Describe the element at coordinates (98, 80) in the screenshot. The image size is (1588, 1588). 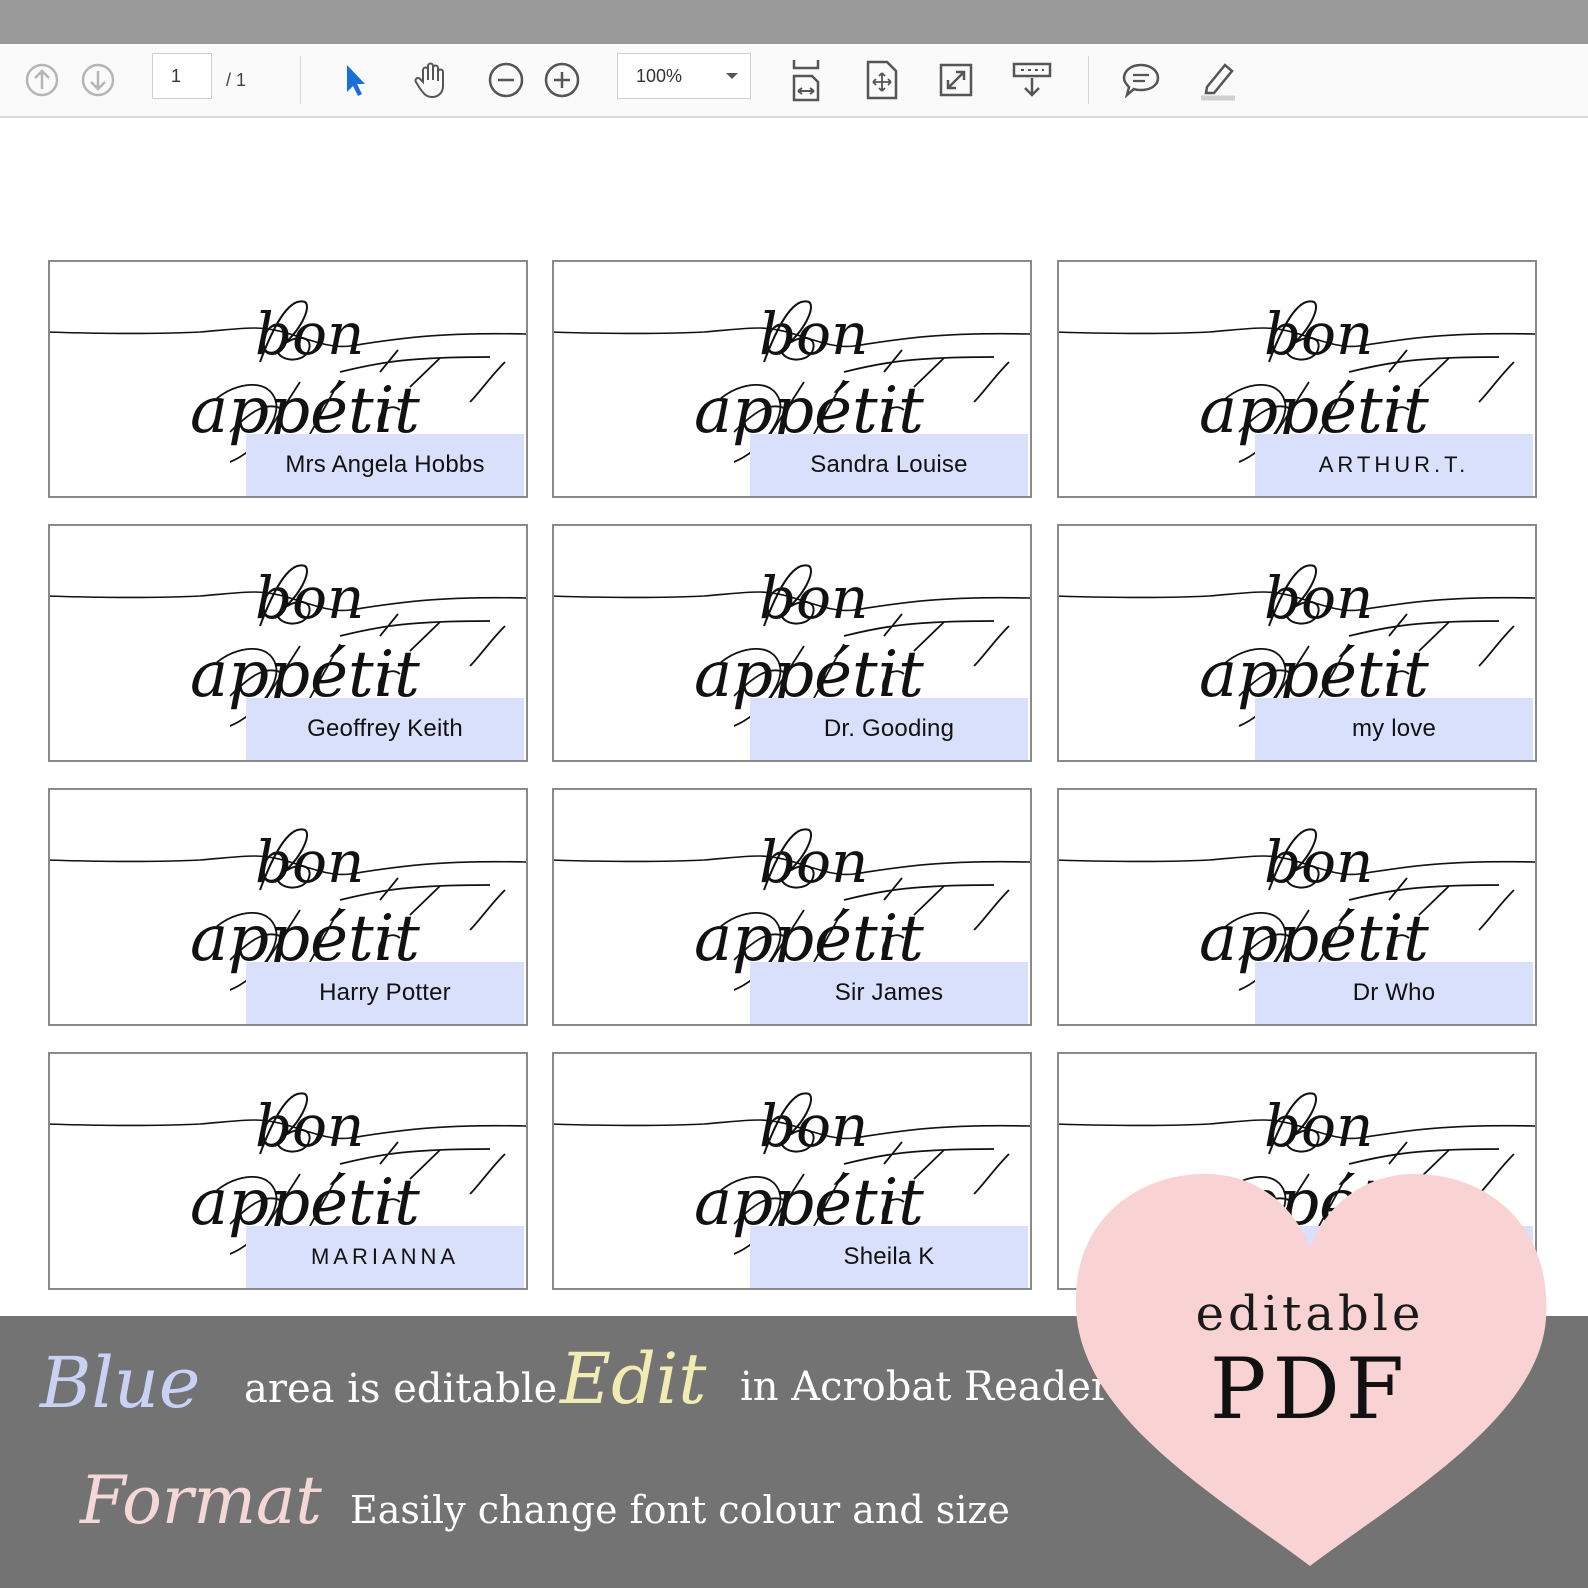
I see `next-page-icon` at that location.